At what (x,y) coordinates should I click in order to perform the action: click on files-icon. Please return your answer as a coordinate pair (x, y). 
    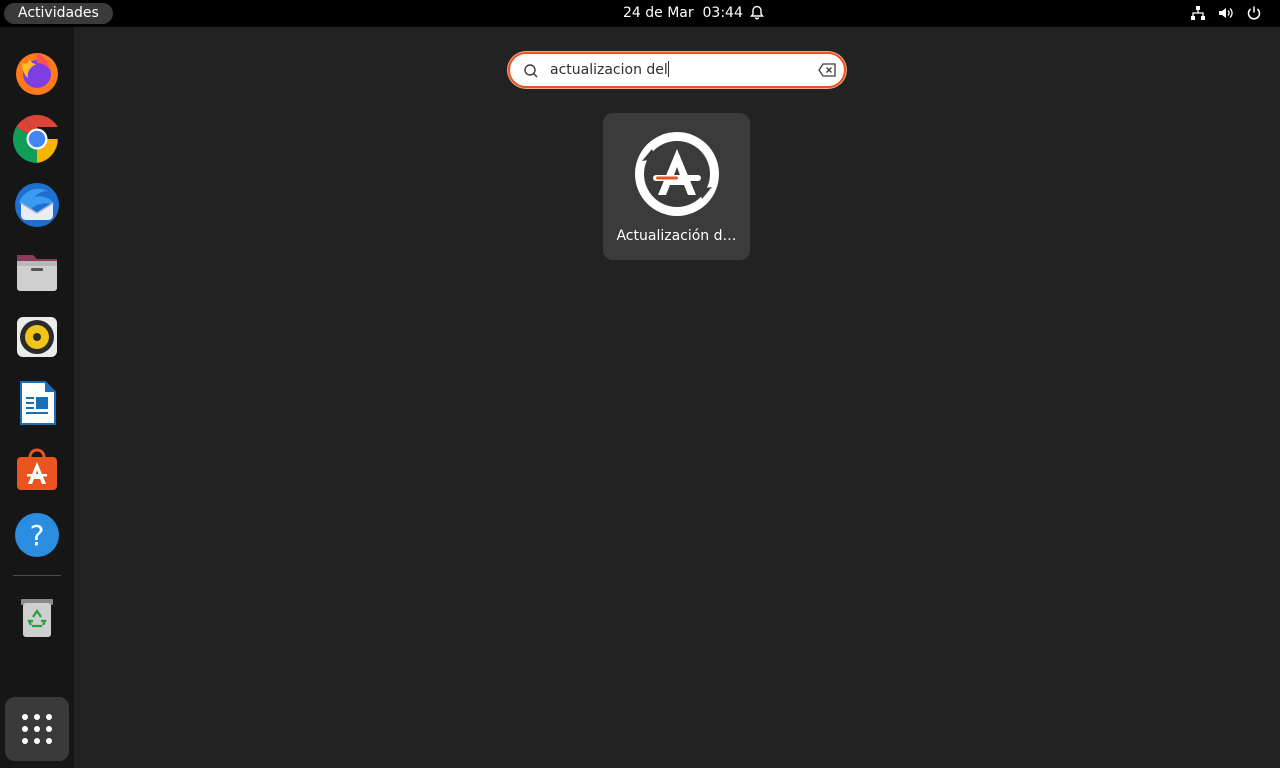
    Looking at the image, I should click on (37, 273).